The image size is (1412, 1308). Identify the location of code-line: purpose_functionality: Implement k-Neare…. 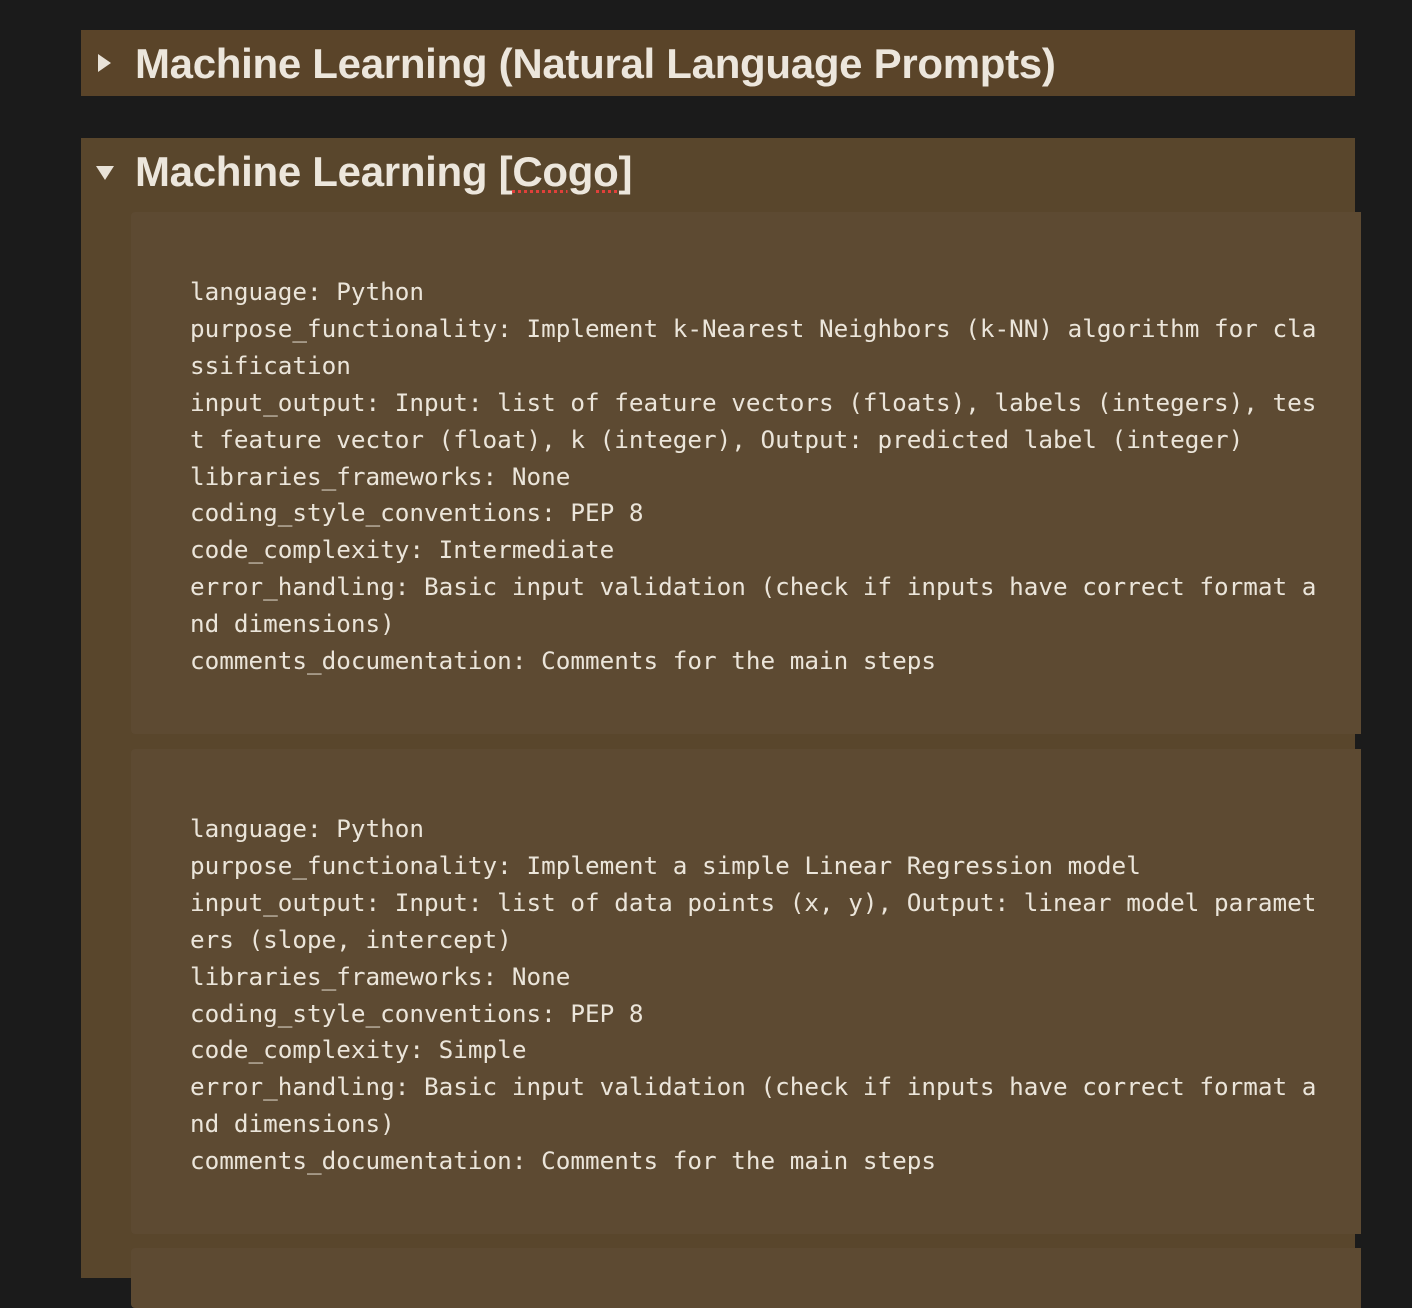
(760, 329).